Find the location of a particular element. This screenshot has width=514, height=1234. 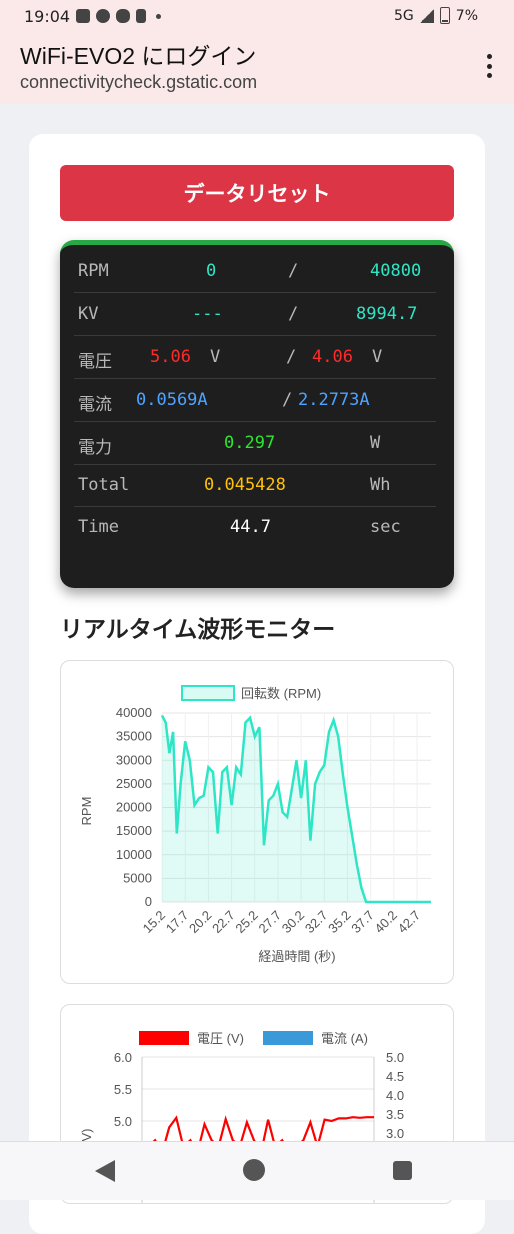

current-legend-label: 電流 (A) is located at coordinates (344, 1038).